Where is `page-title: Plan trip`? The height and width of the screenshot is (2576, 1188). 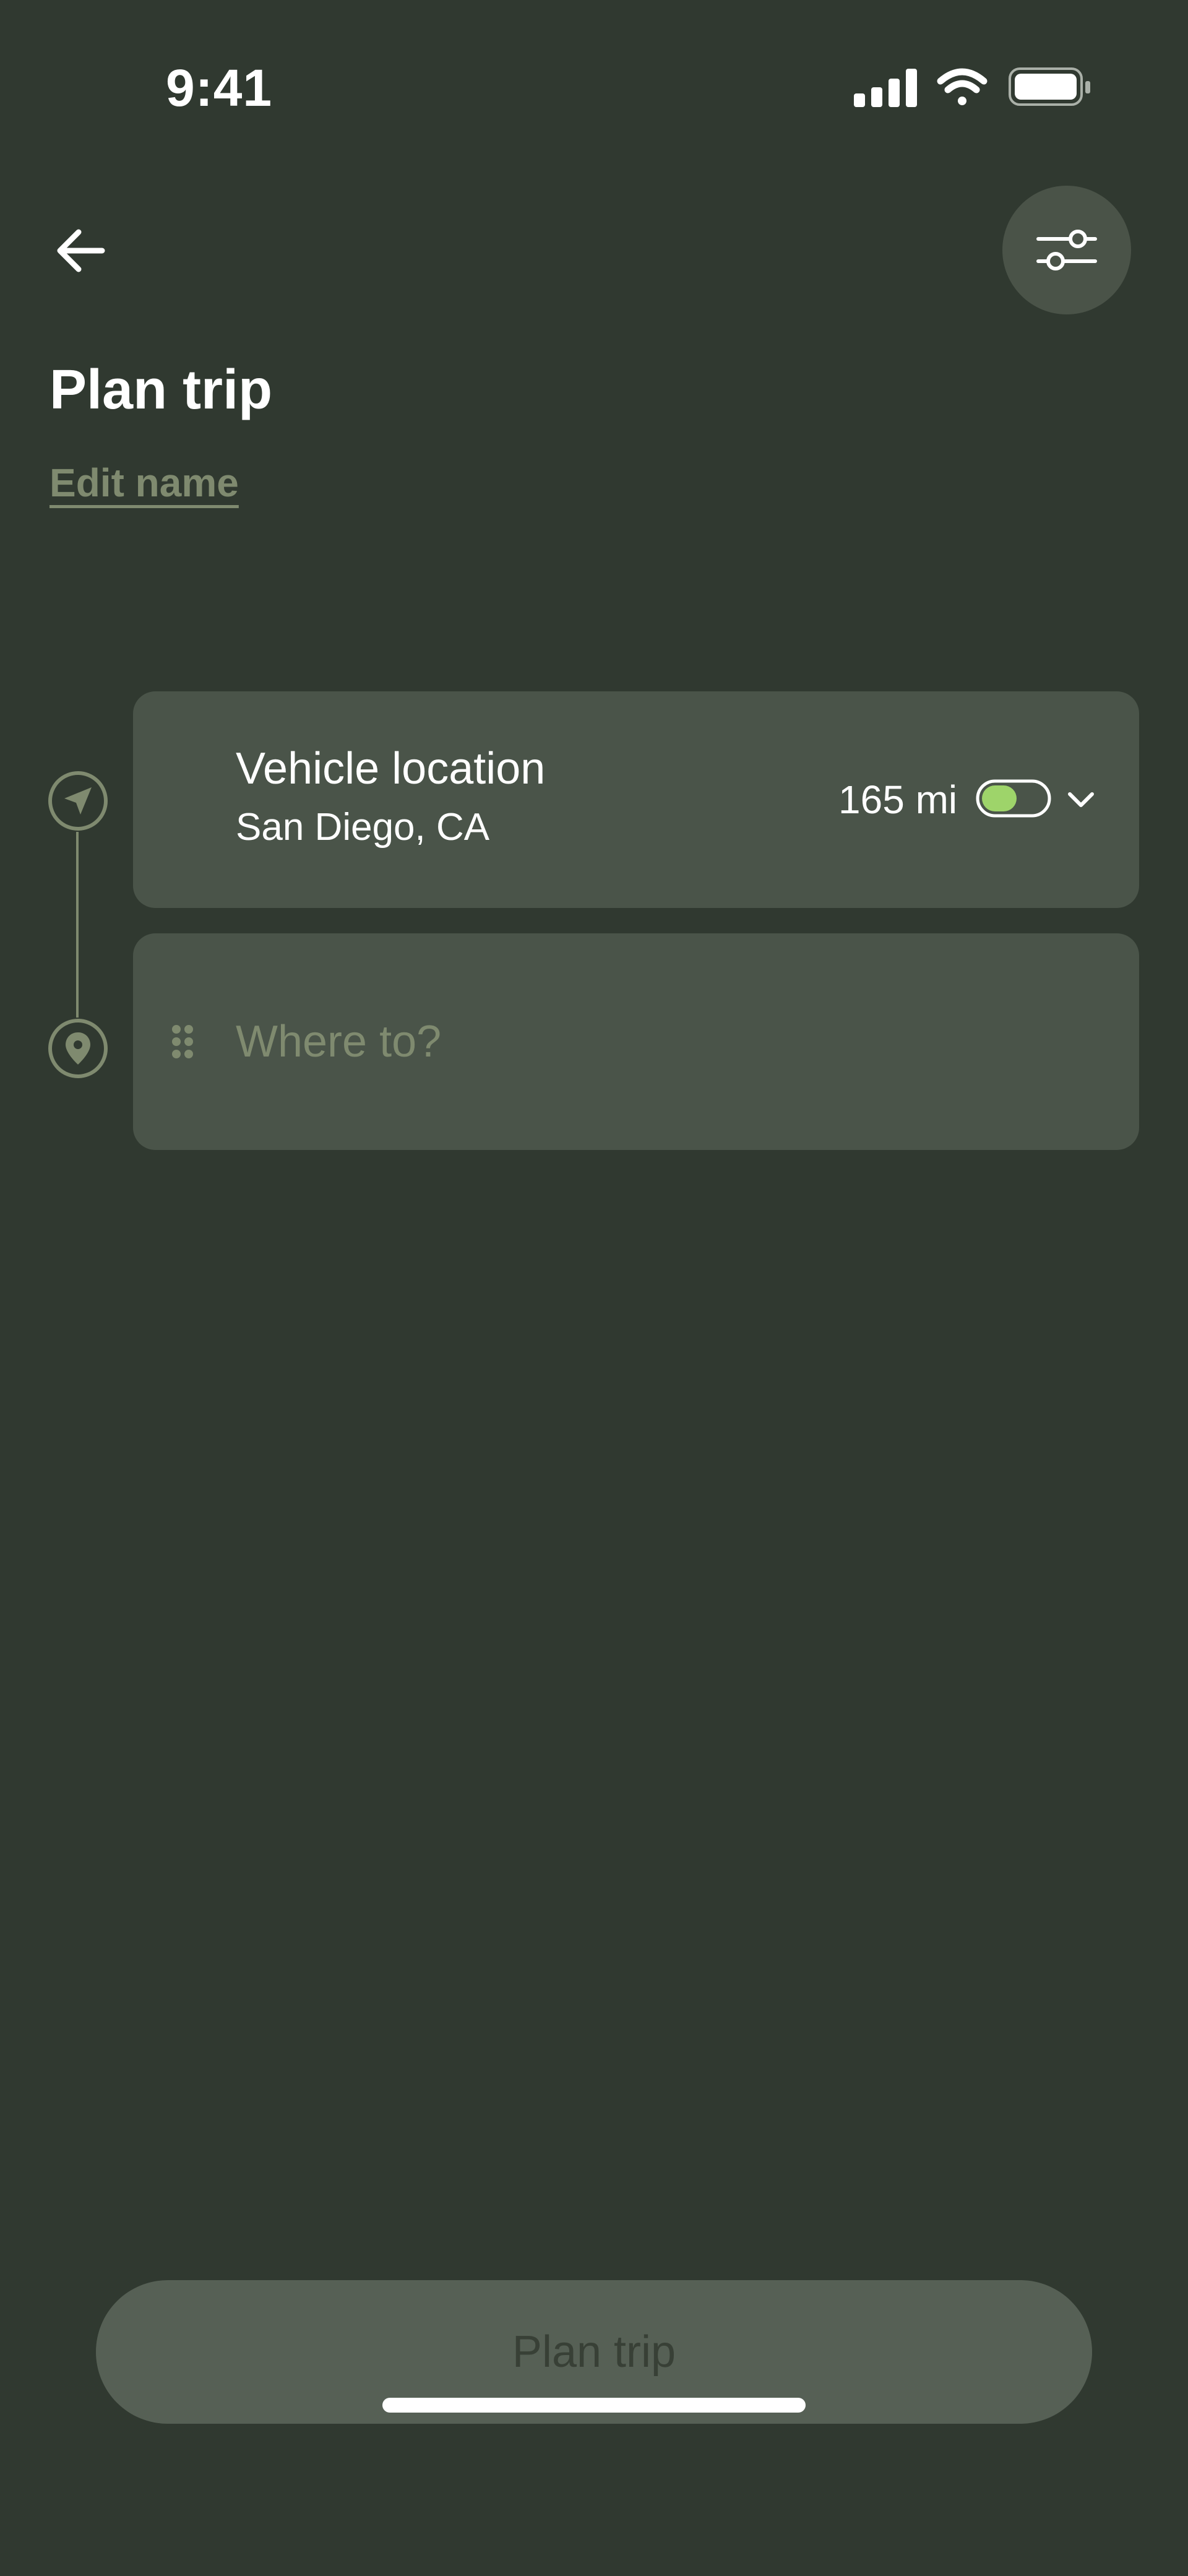
page-title: Plan trip is located at coordinates (161, 390).